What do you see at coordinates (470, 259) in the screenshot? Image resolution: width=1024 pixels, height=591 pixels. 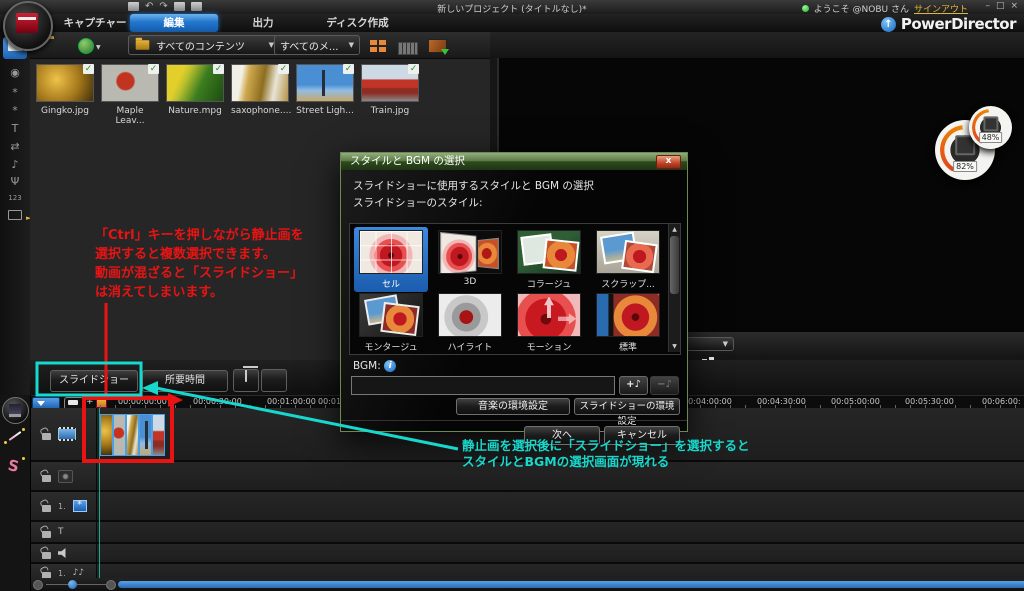 I see `style-option-3d: 3D` at bounding box center [470, 259].